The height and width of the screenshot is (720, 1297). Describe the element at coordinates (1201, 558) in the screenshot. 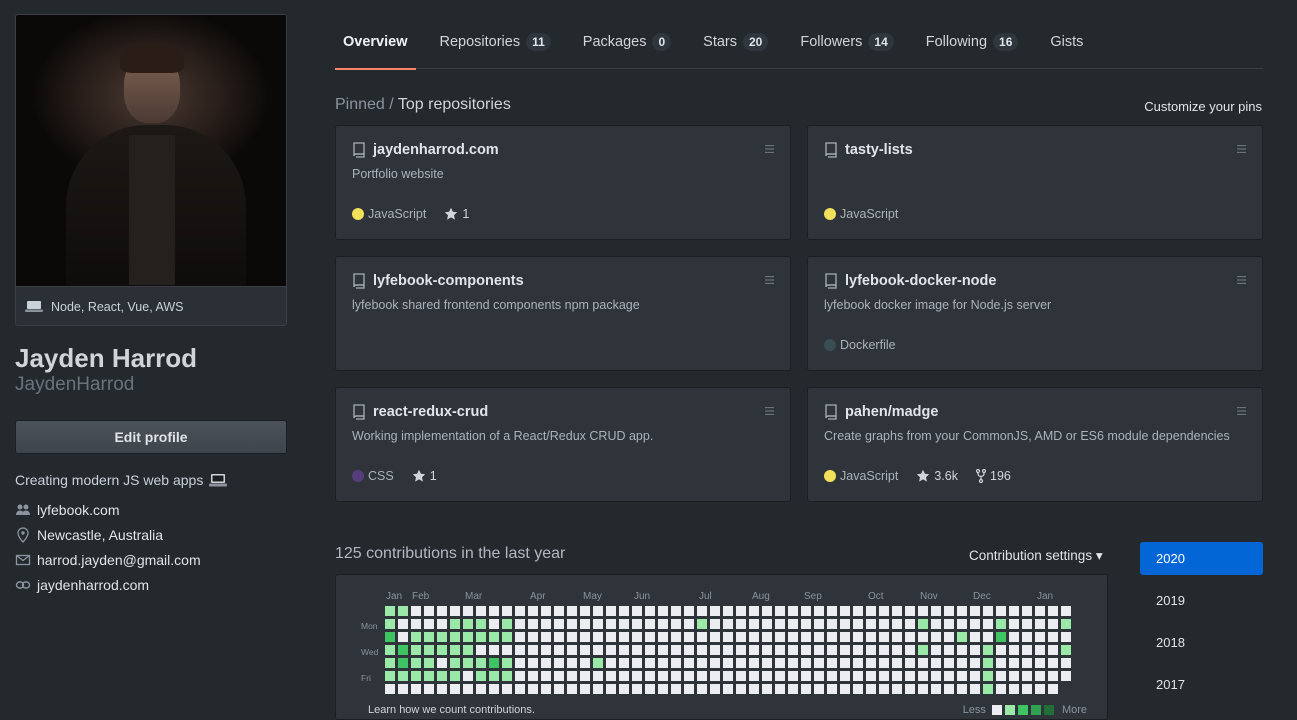

I see `year-link-2020: 2020` at that location.